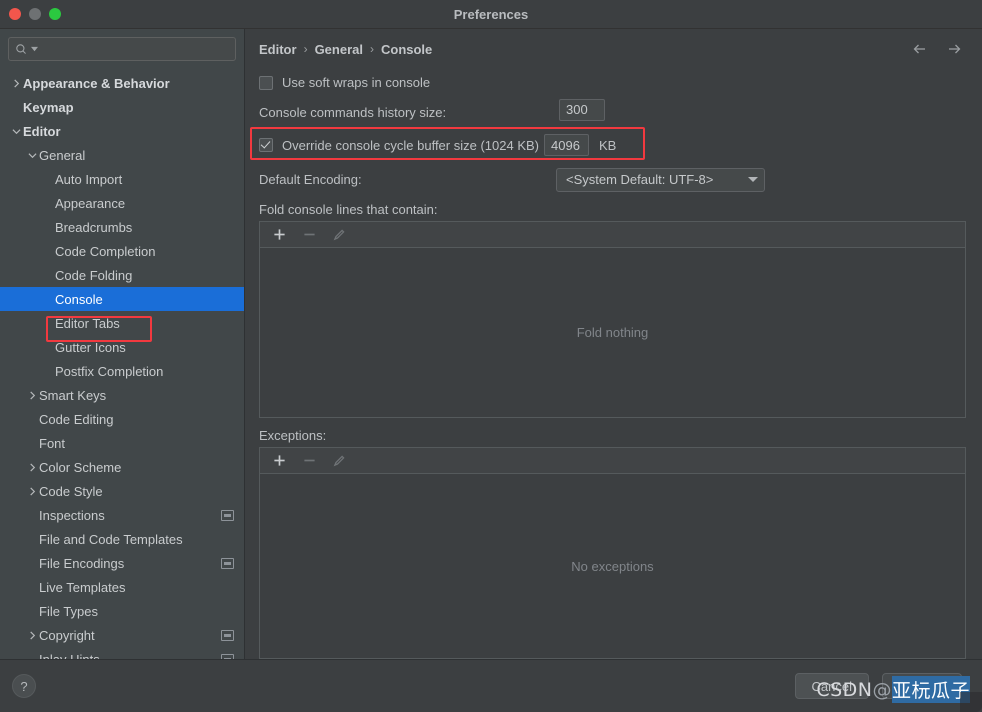 This screenshot has width=982, height=712. Describe the element at coordinates (34, 49) in the screenshot. I see `search-dropdown-icon` at that location.